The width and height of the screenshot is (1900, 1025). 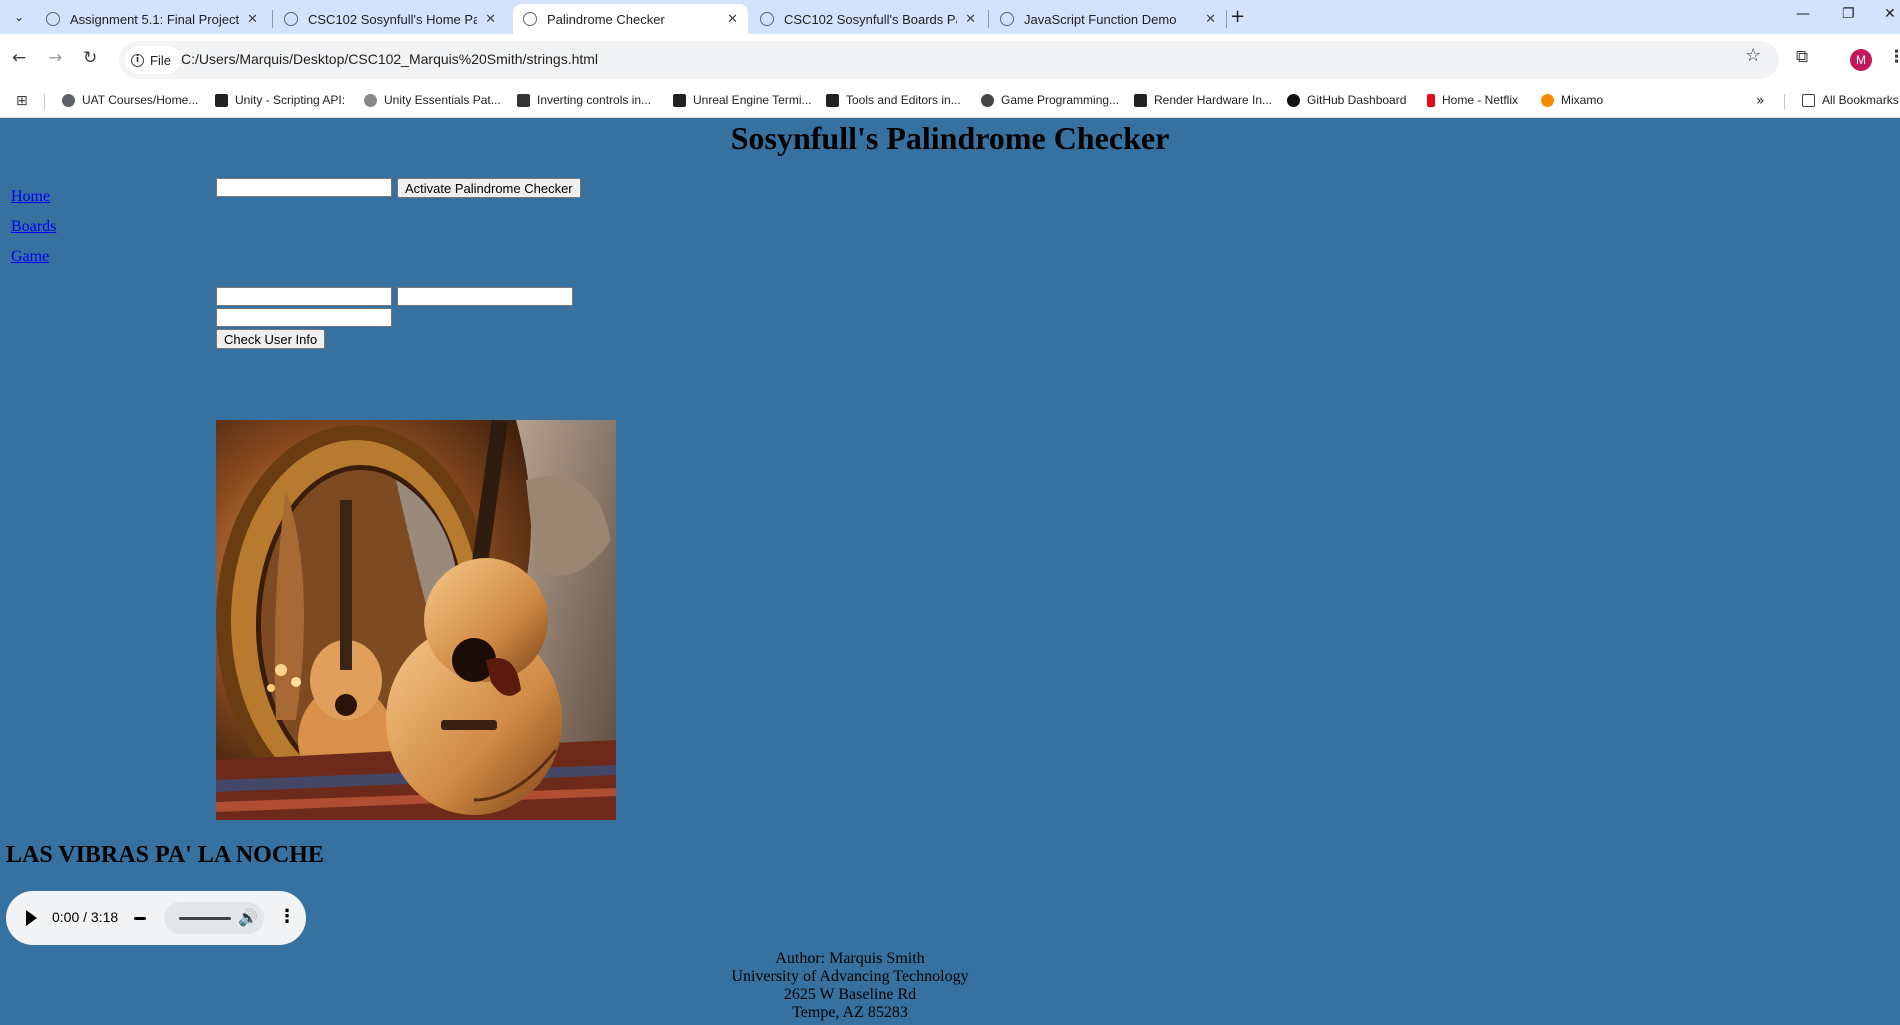 I want to click on guitar-illustration, so click(x=416, y=620).